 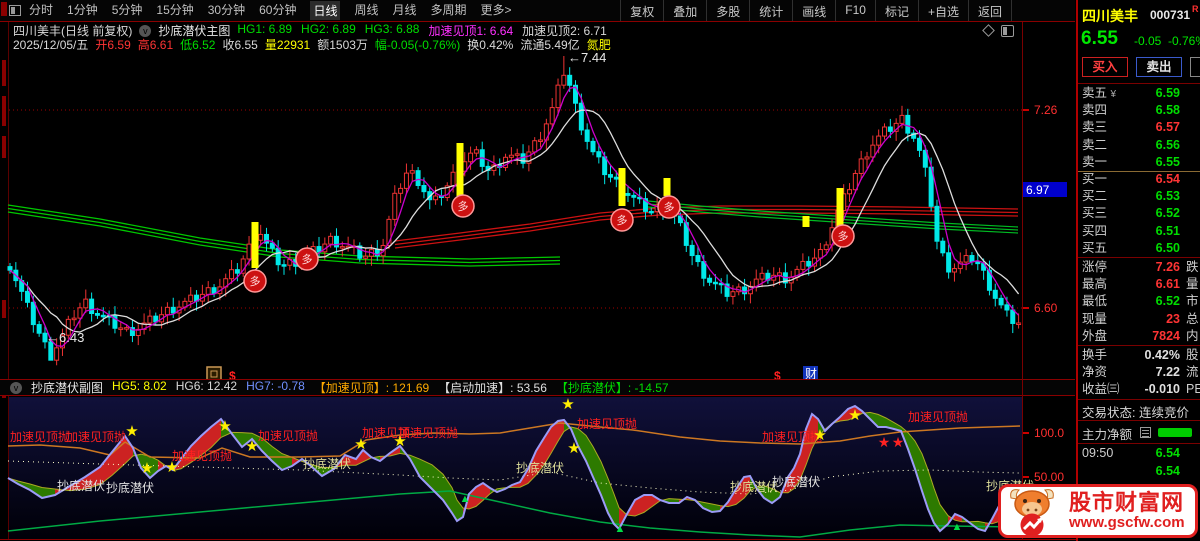 I want to click on toolbar-button-多股: 多股, so click(x=727, y=10).